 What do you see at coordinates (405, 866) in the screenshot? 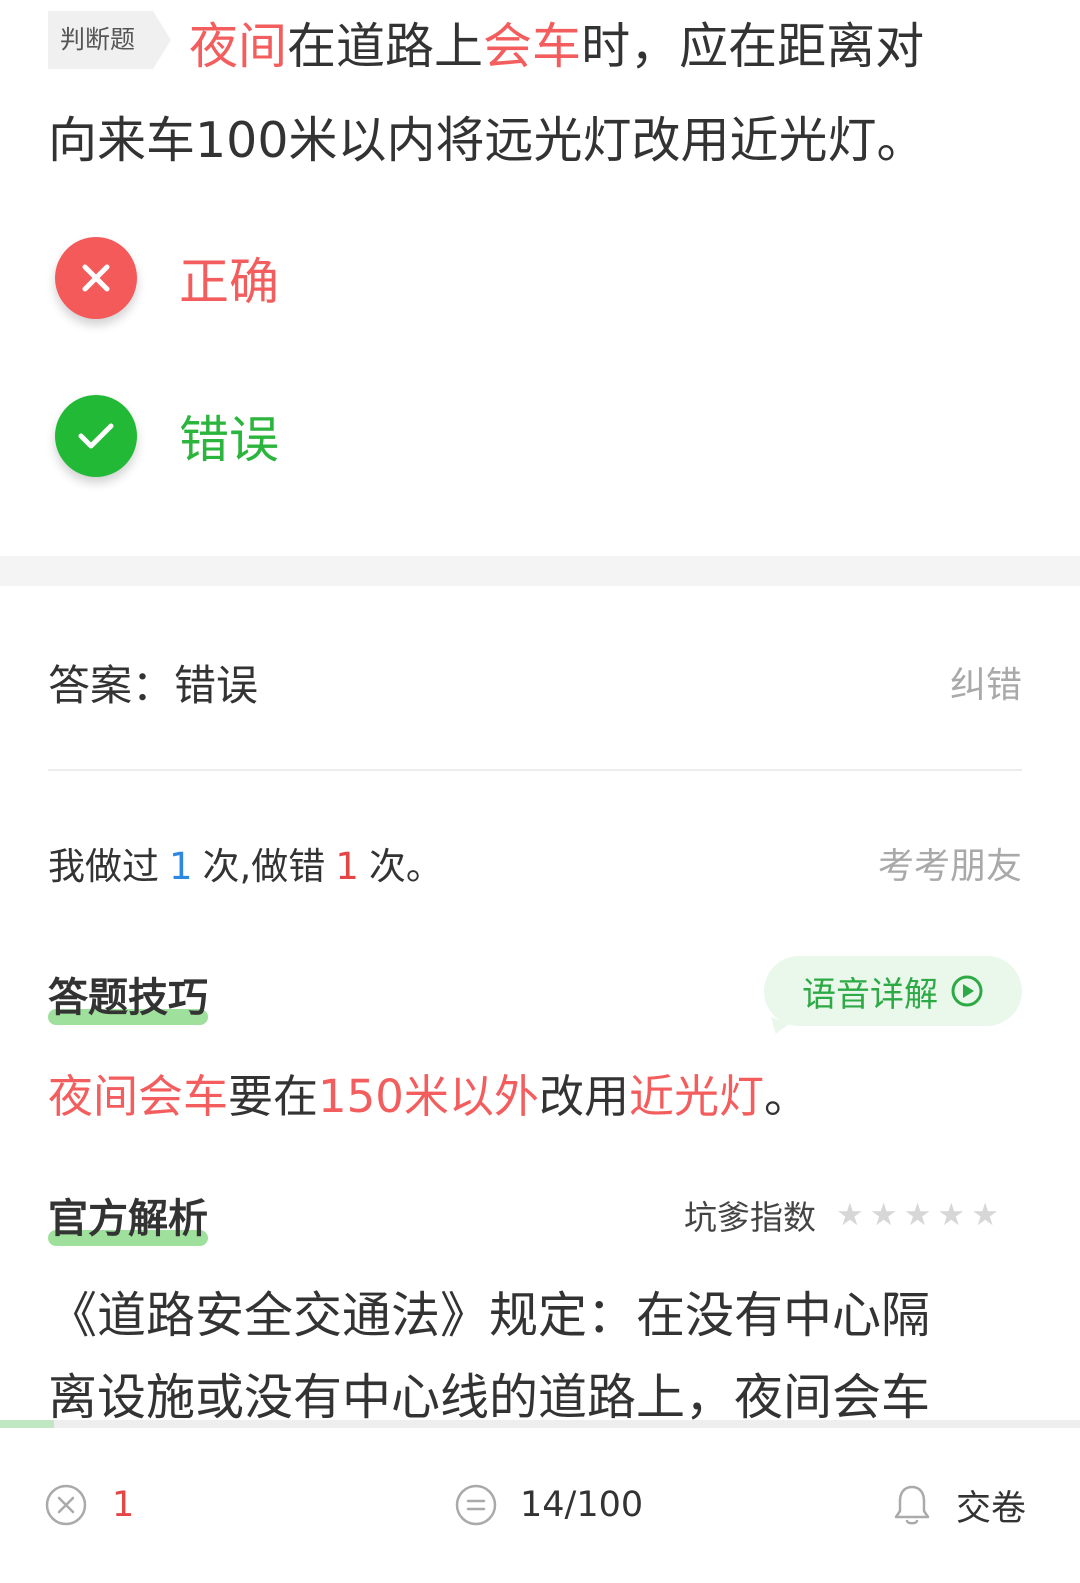
I see `stats-suffix: 次。` at bounding box center [405, 866].